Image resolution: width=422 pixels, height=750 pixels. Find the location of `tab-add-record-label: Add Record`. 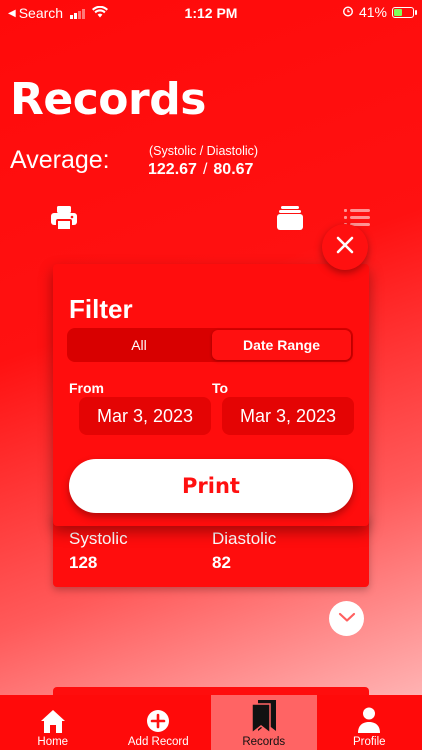

tab-add-record-label: Add Record is located at coordinates (158, 742).